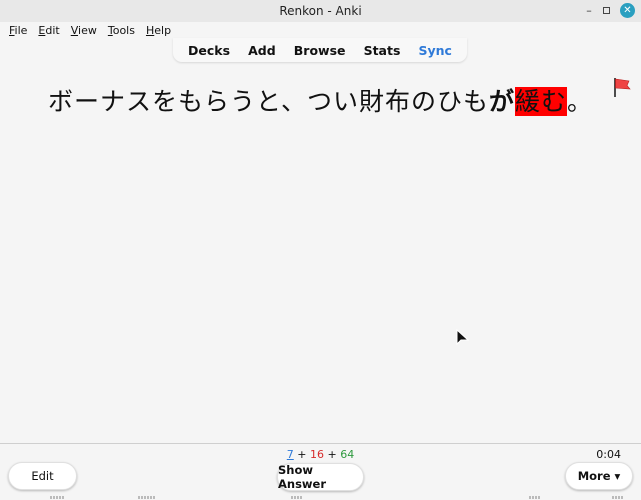 The height and width of the screenshot is (500, 641). What do you see at coordinates (606, 10) in the screenshot?
I see `maximize-icon` at bounding box center [606, 10].